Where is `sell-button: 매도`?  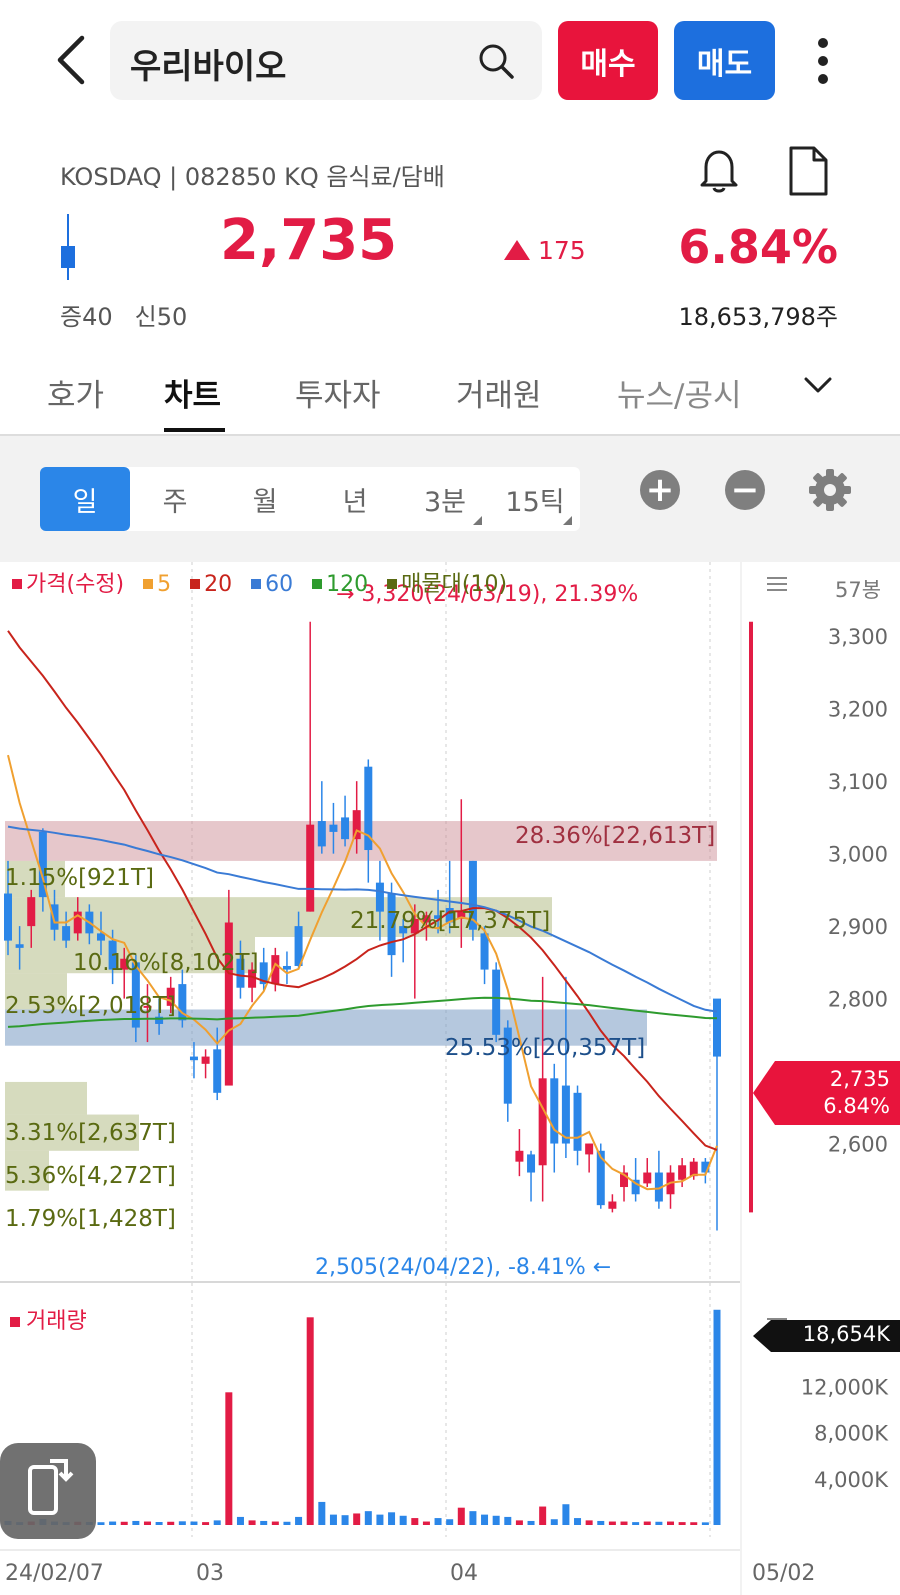 sell-button: 매도 is located at coordinates (724, 60).